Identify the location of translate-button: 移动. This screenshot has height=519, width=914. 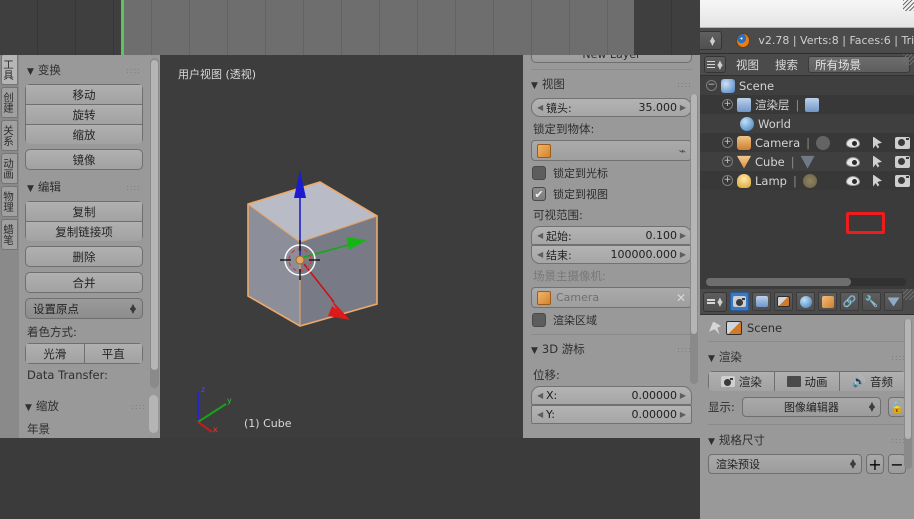
(84, 94).